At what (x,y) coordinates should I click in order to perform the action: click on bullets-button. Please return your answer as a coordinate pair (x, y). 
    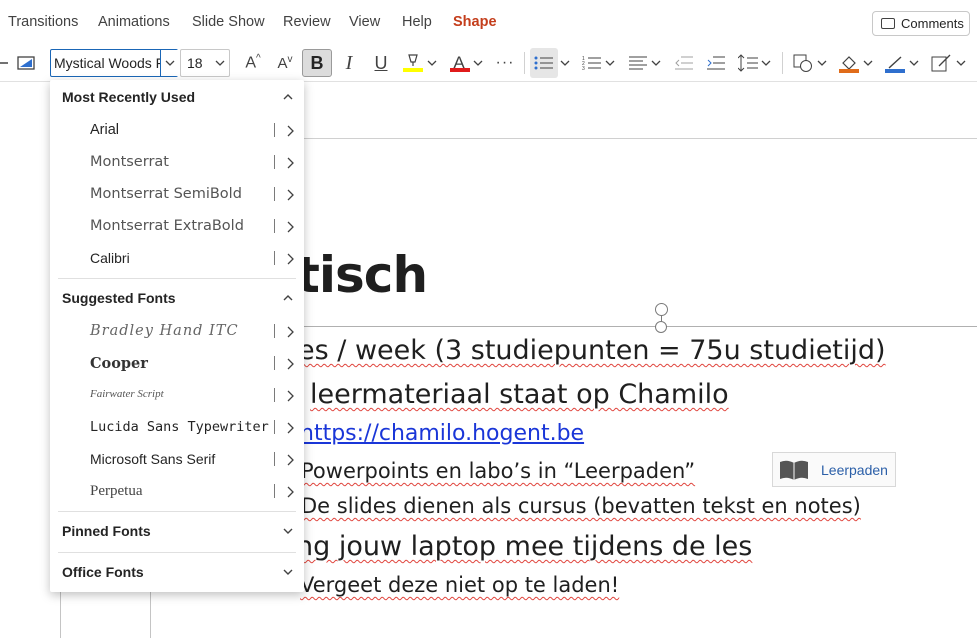
    Looking at the image, I should click on (544, 63).